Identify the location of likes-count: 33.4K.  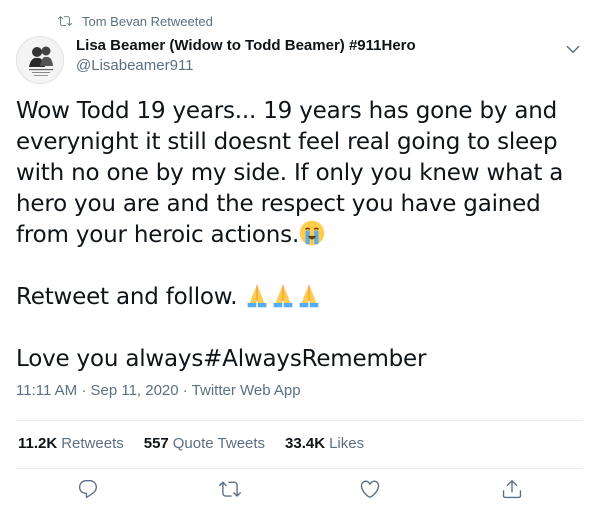
(305, 443).